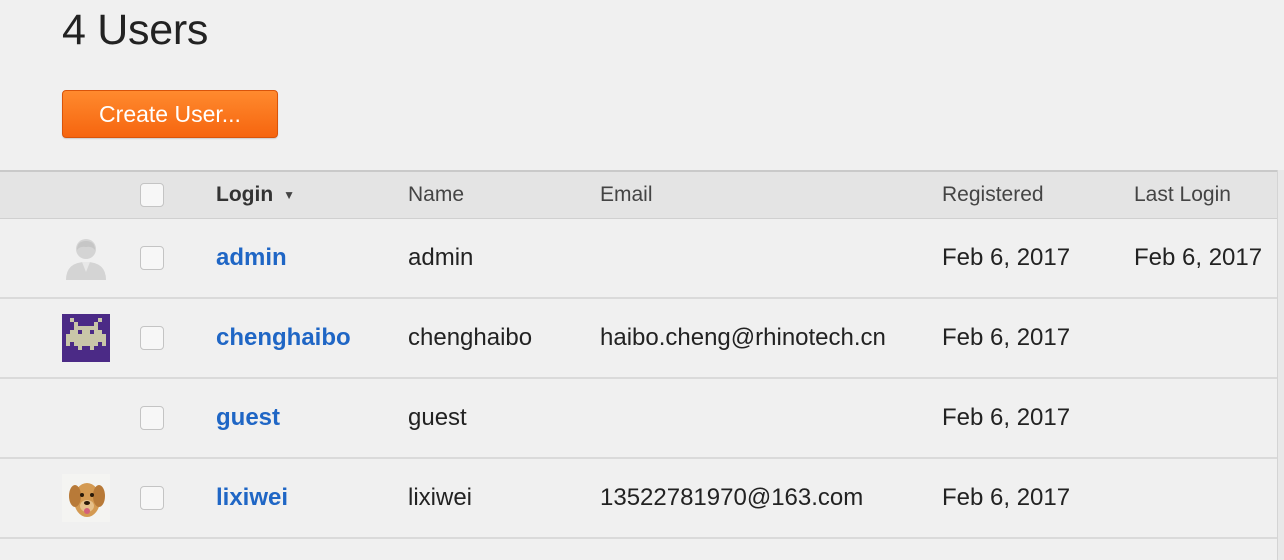 The width and height of the screenshot is (1284, 560). I want to click on dog-photo-avatar, so click(86, 498).